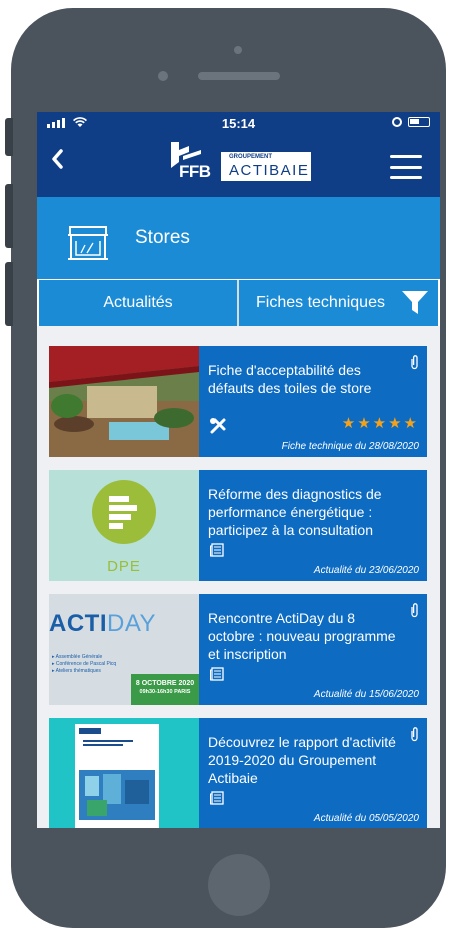 The image size is (457, 932). I want to click on back-button, so click(57, 160).